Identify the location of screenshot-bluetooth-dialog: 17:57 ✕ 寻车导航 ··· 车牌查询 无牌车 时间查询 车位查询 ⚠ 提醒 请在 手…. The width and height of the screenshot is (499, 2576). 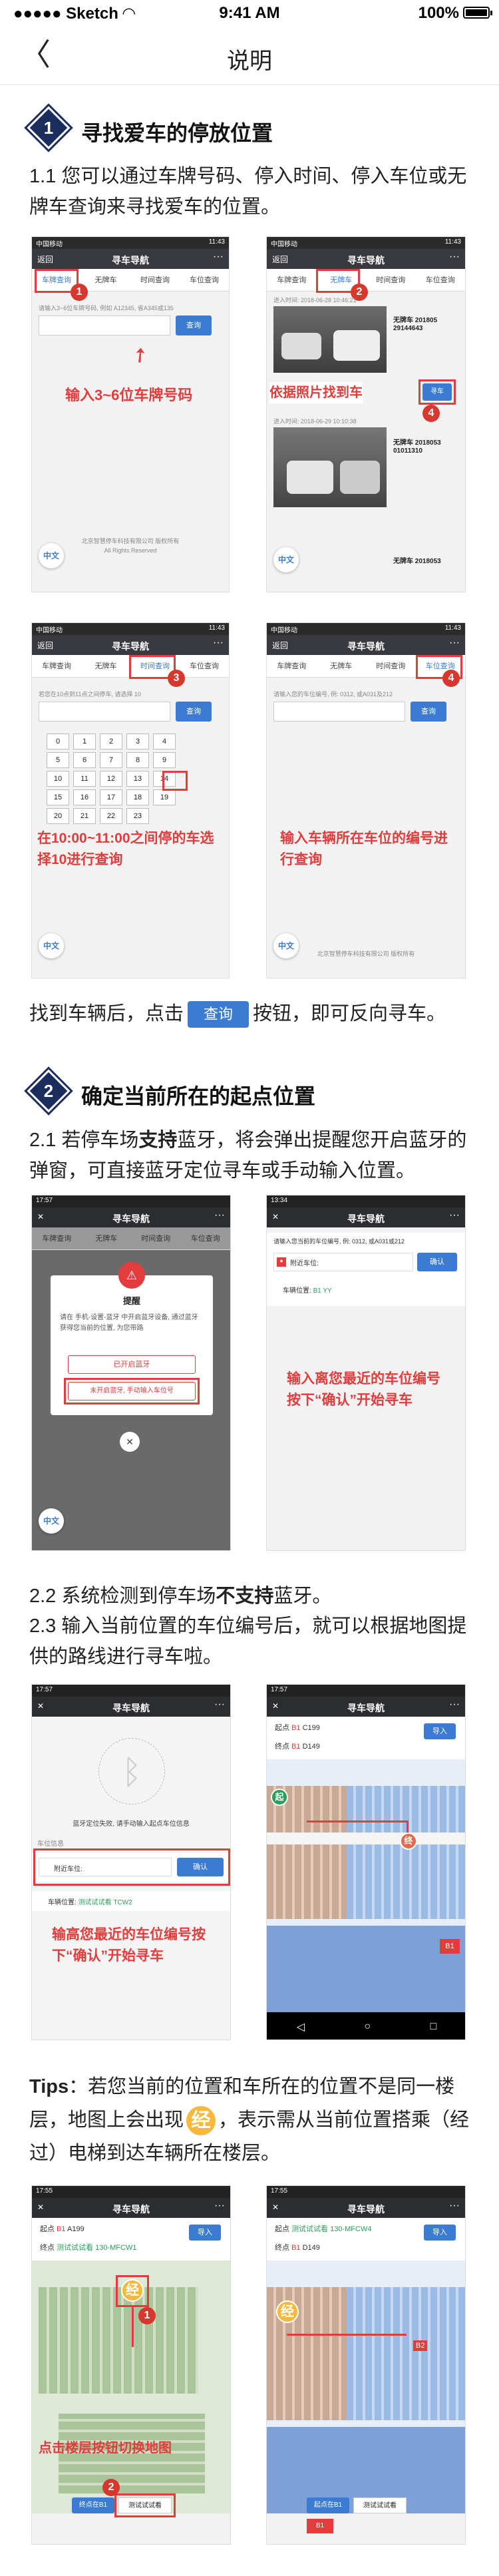
(131, 1373).